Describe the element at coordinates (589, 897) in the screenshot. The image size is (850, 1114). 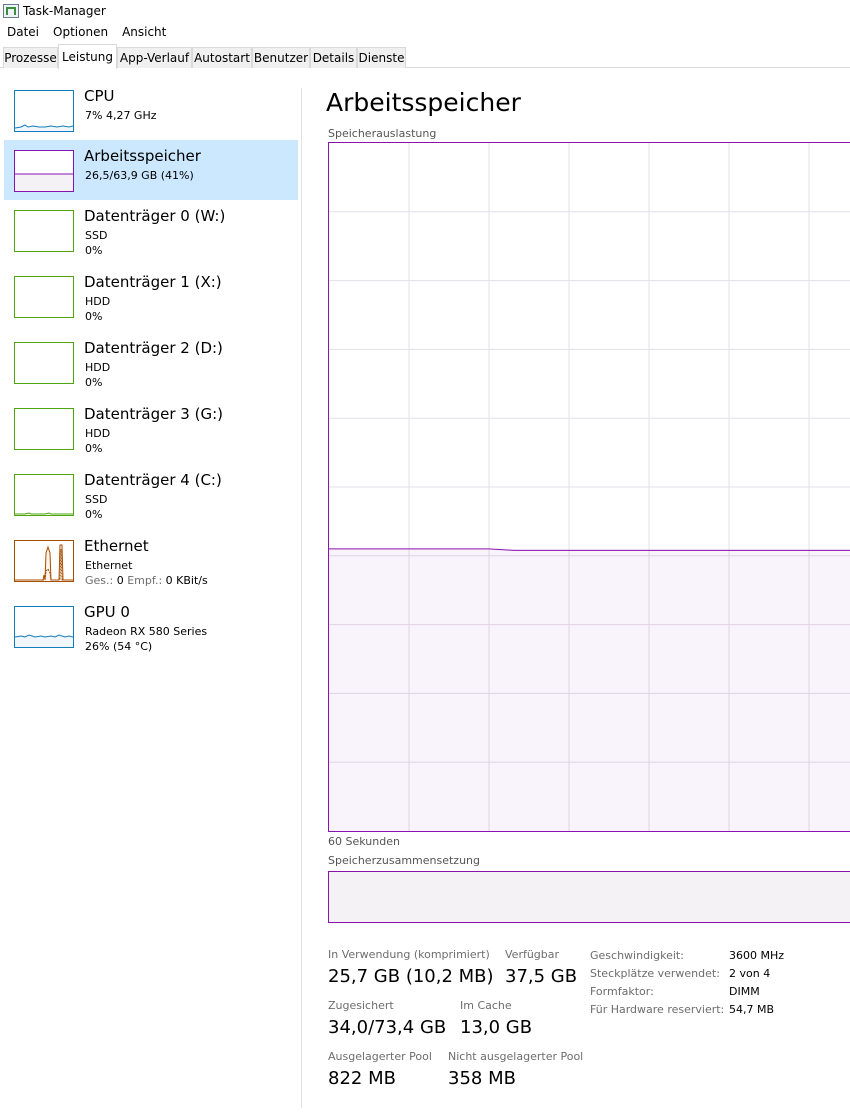
I see `memory-composition-bar` at that location.